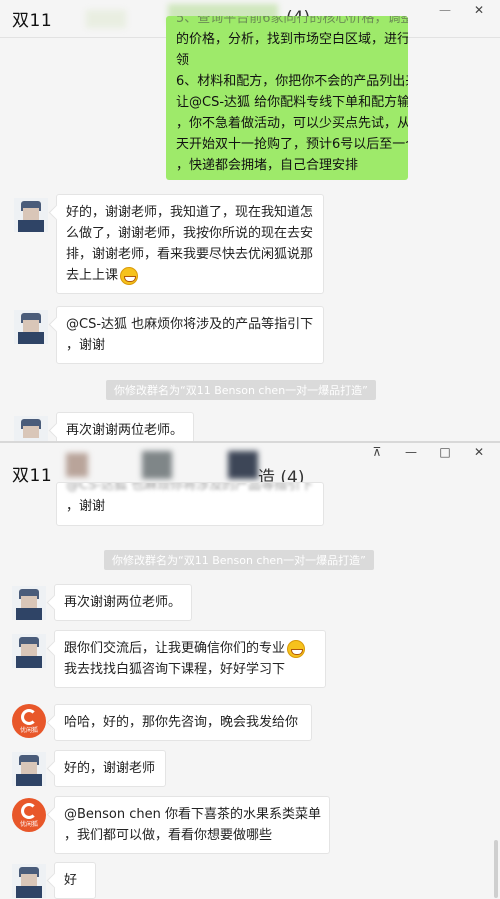 The width and height of the screenshot is (500, 899). What do you see at coordinates (292, 39) in the screenshot?
I see `message-line: 的价格，分析，找到市场空白区域，进行占` at bounding box center [292, 39].